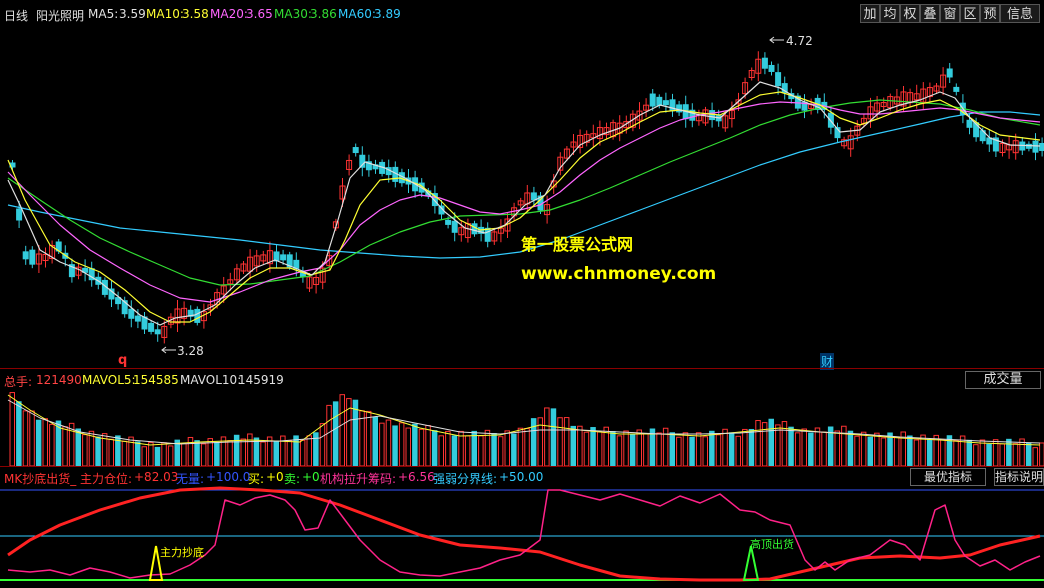 The image size is (1044, 588). I want to click on watermark-url: www.chnmoney.com, so click(619, 274).